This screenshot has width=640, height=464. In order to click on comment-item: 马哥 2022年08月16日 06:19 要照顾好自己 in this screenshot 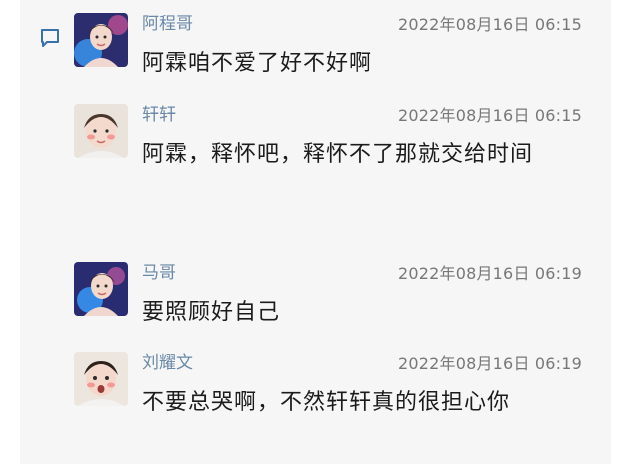, I will do `click(334, 297)`.